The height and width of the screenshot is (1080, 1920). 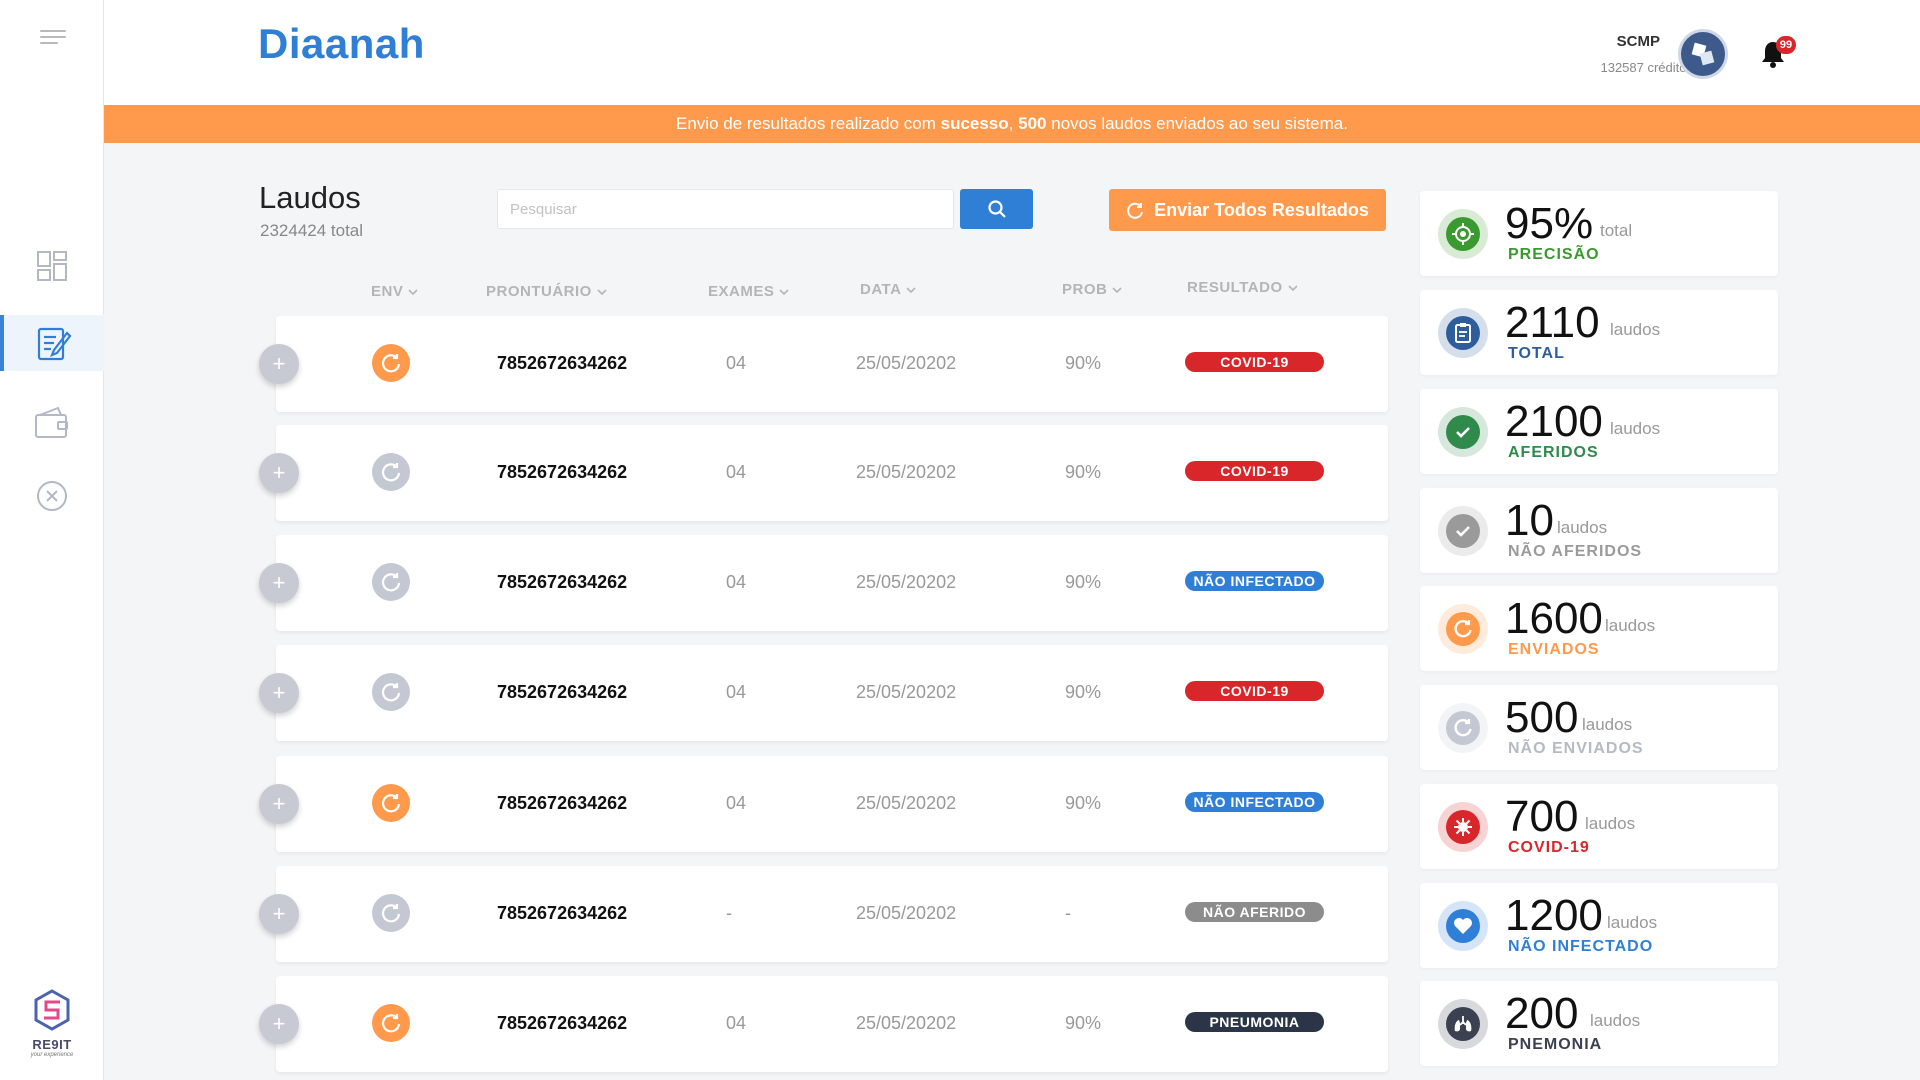 I want to click on notifications-button: 99, so click(x=1778, y=53).